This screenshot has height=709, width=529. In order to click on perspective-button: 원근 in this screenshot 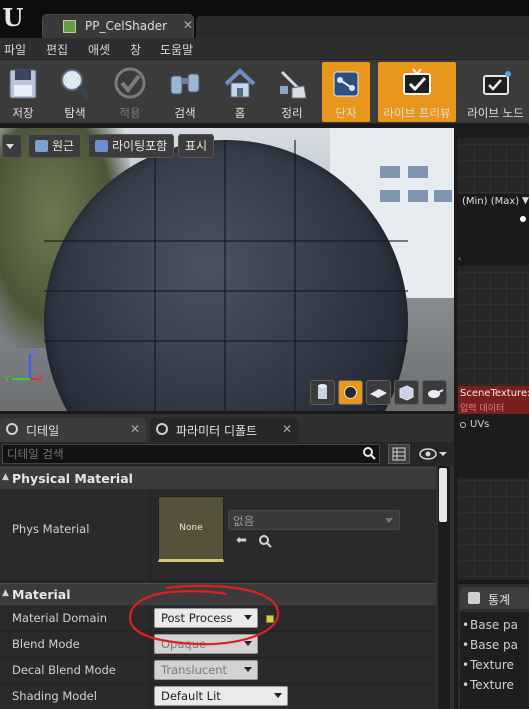, I will do `click(55, 146)`.